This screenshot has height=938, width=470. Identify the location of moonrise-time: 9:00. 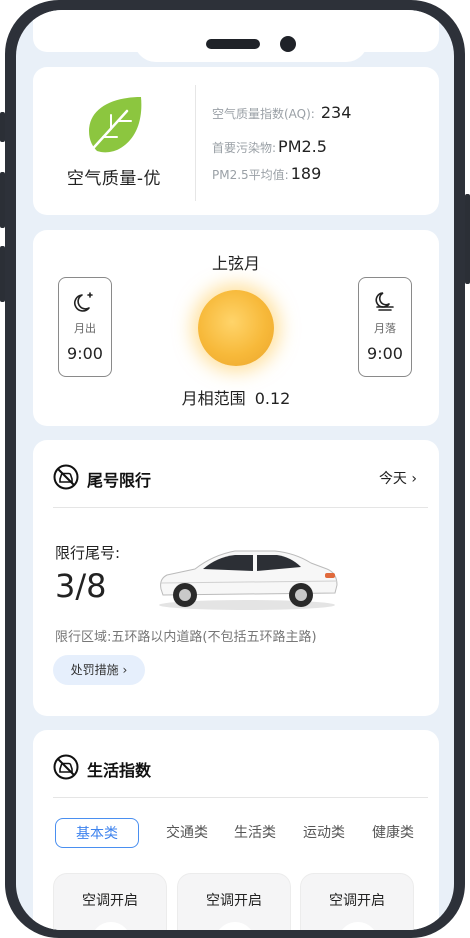
(85, 353).